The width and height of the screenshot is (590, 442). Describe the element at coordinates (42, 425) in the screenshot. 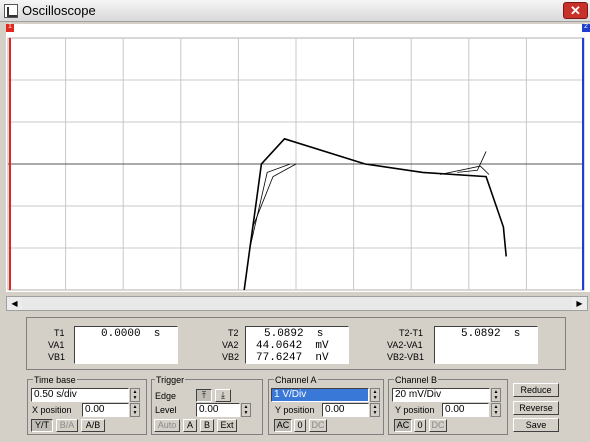

I see `yt-button: Y/T` at that location.